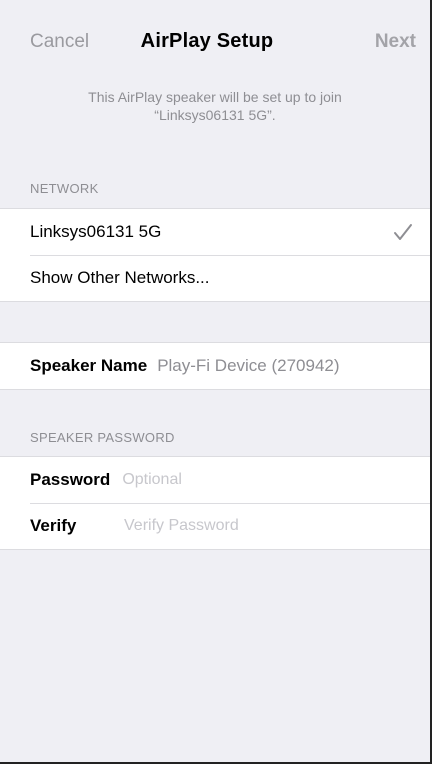 The height and width of the screenshot is (764, 432). Describe the element at coordinates (215, 232) in the screenshot. I see `network-row-selected: Linksys06131 5G` at that location.